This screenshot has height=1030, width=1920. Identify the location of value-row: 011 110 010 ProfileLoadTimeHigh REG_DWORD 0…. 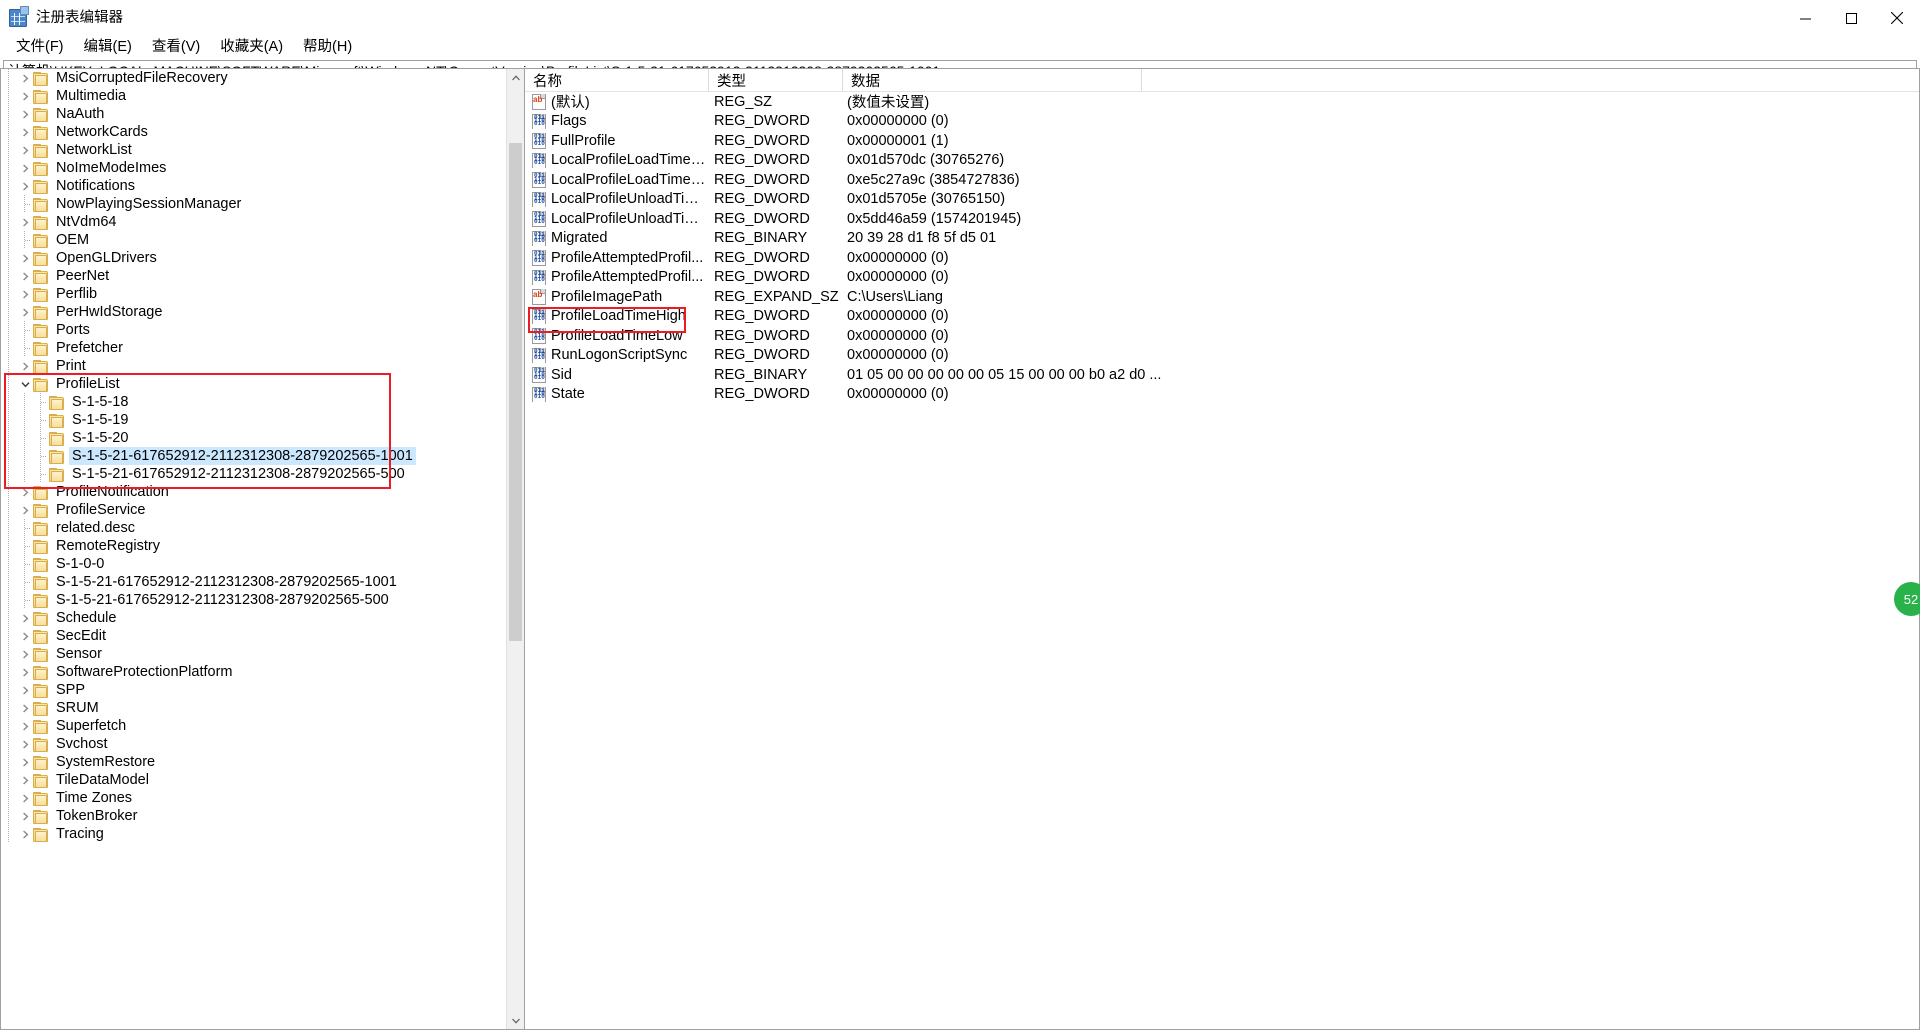
(1222, 317).